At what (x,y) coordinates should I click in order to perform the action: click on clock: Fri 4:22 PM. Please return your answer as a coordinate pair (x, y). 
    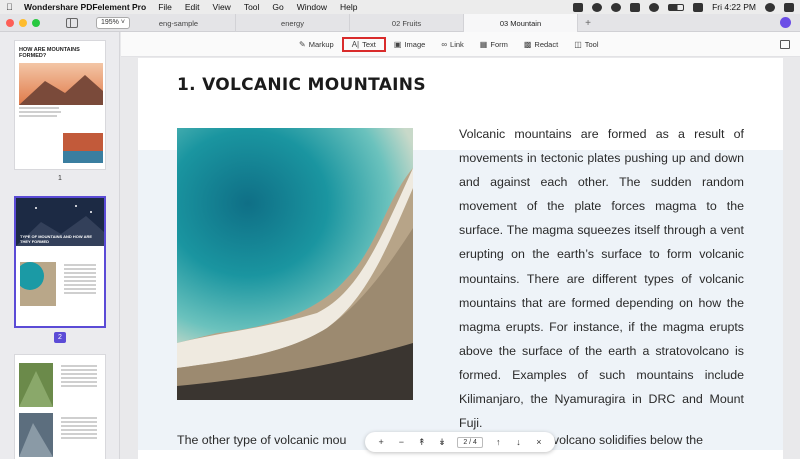
    Looking at the image, I should click on (734, 7).